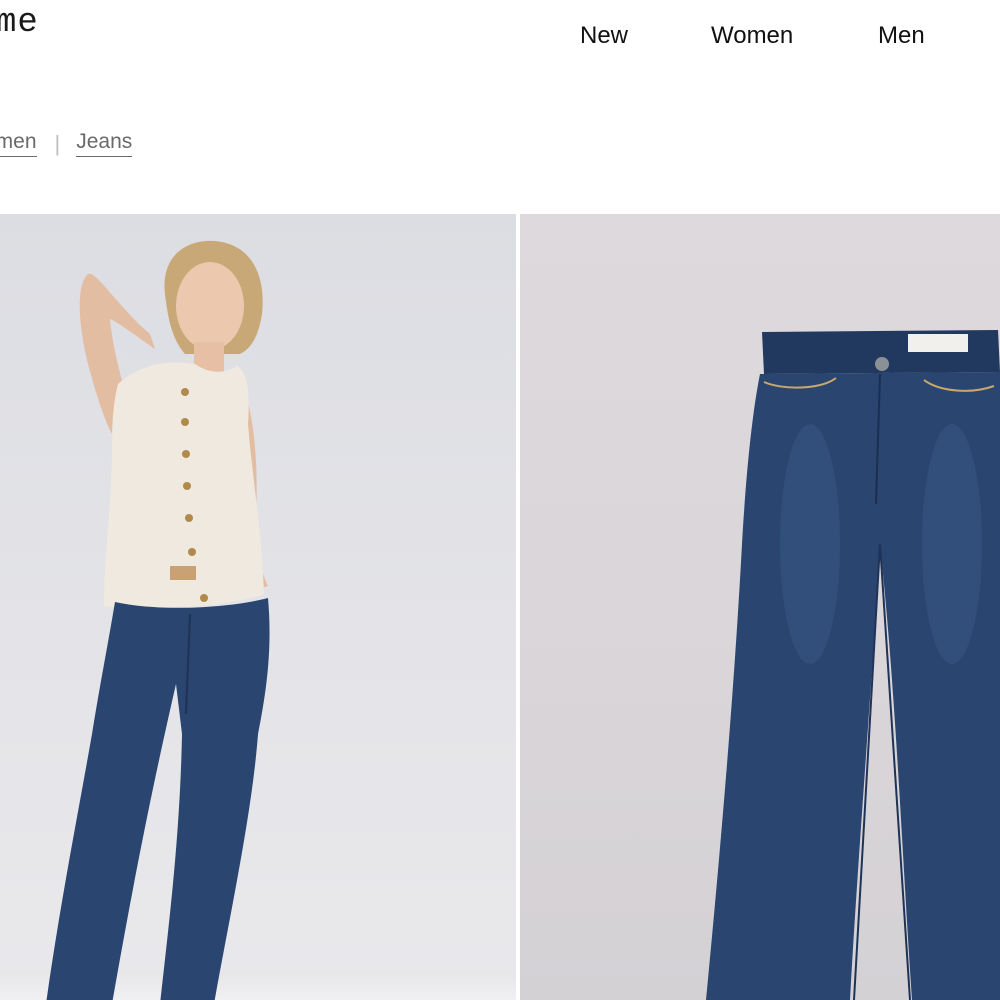 The image size is (1000, 1000). Describe the element at coordinates (752, 36) in the screenshot. I see `nav-women: Women` at that location.